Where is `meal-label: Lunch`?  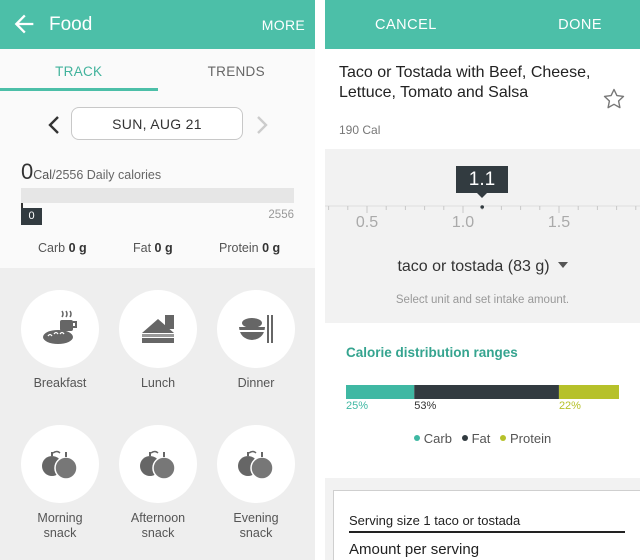
meal-label: Lunch is located at coordinates (158, 383).